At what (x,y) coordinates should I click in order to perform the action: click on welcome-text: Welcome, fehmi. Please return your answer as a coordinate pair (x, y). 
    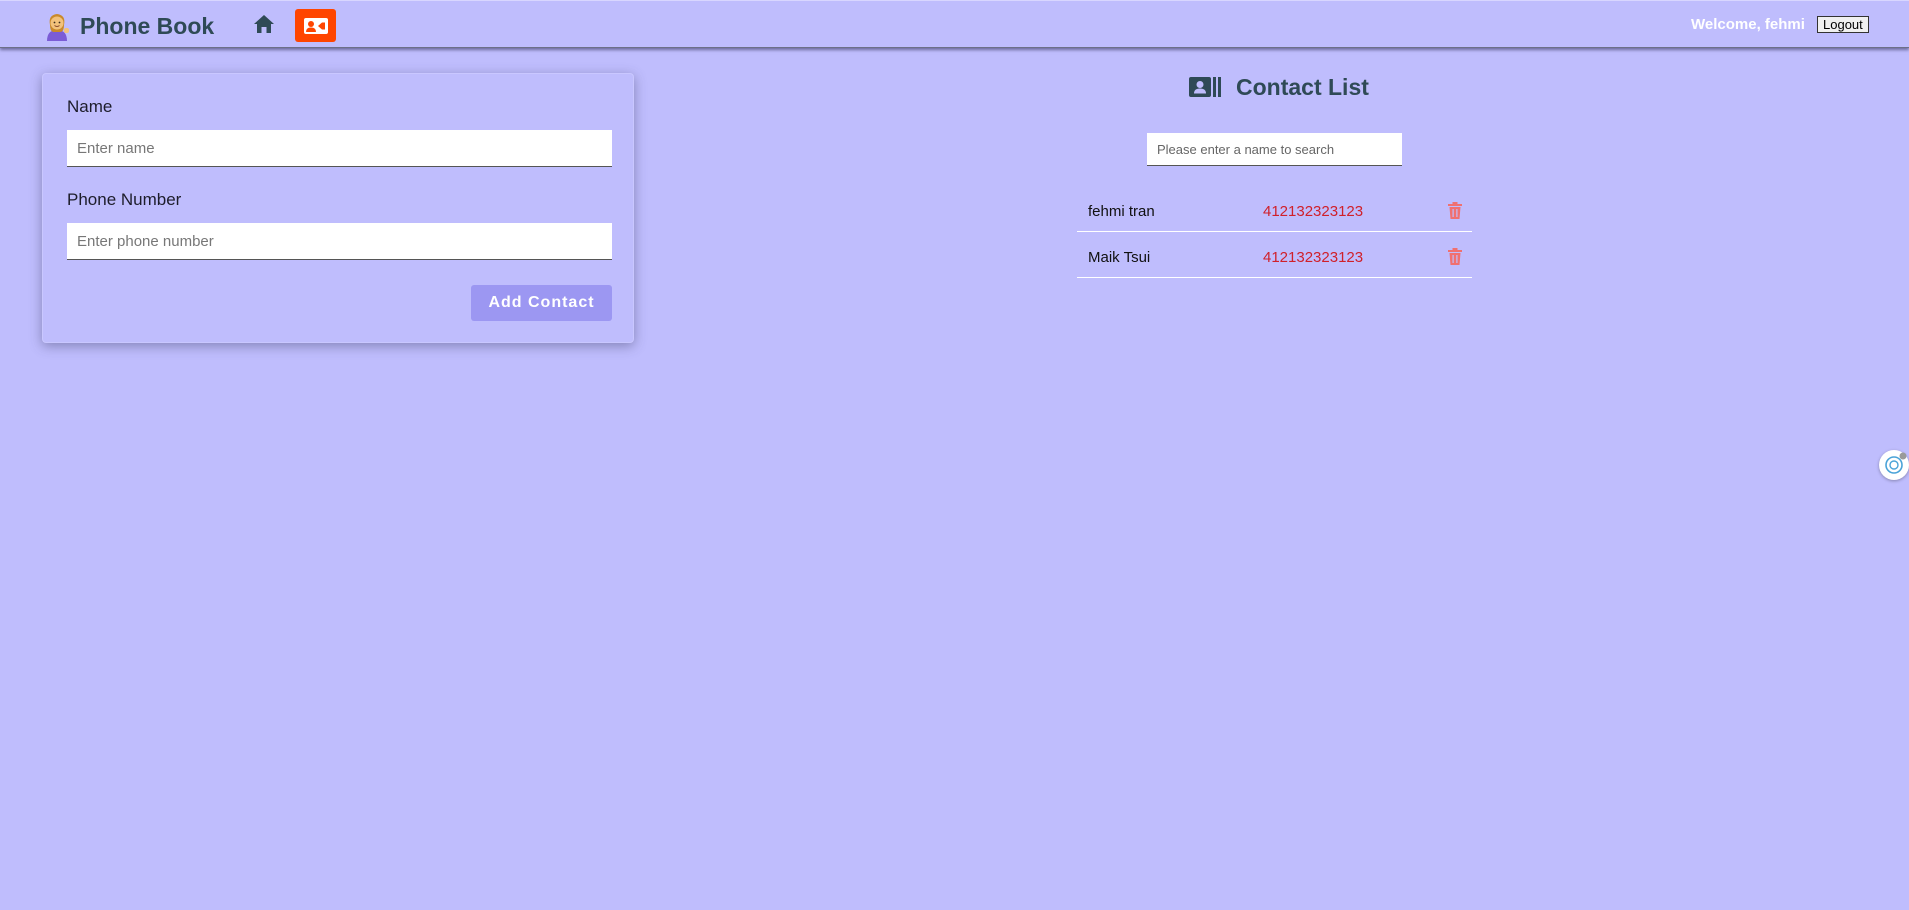
    Looking at the image, I should click on (1748, 24).